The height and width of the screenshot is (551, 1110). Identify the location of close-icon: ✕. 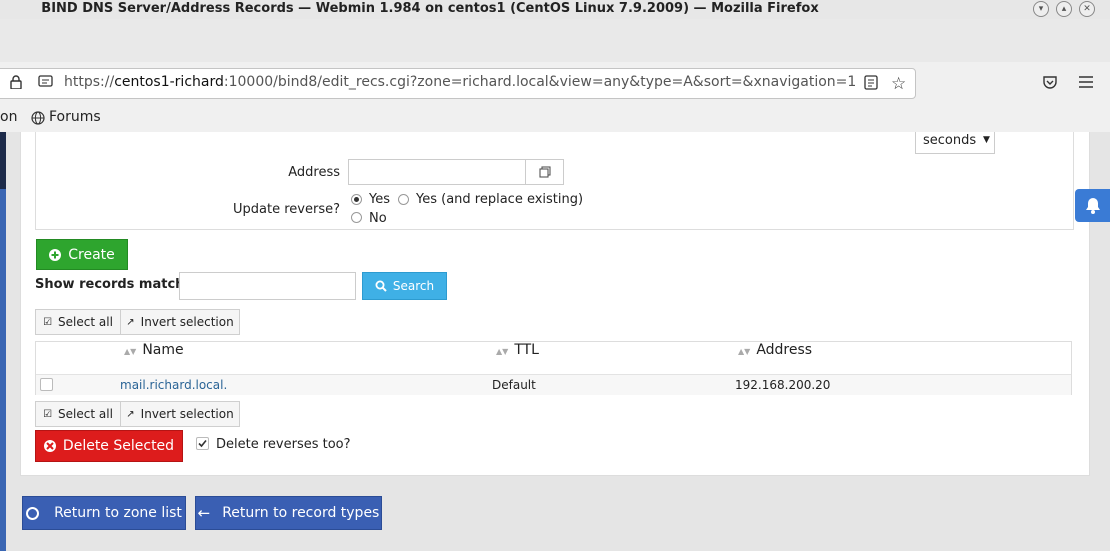
(1087, 9).